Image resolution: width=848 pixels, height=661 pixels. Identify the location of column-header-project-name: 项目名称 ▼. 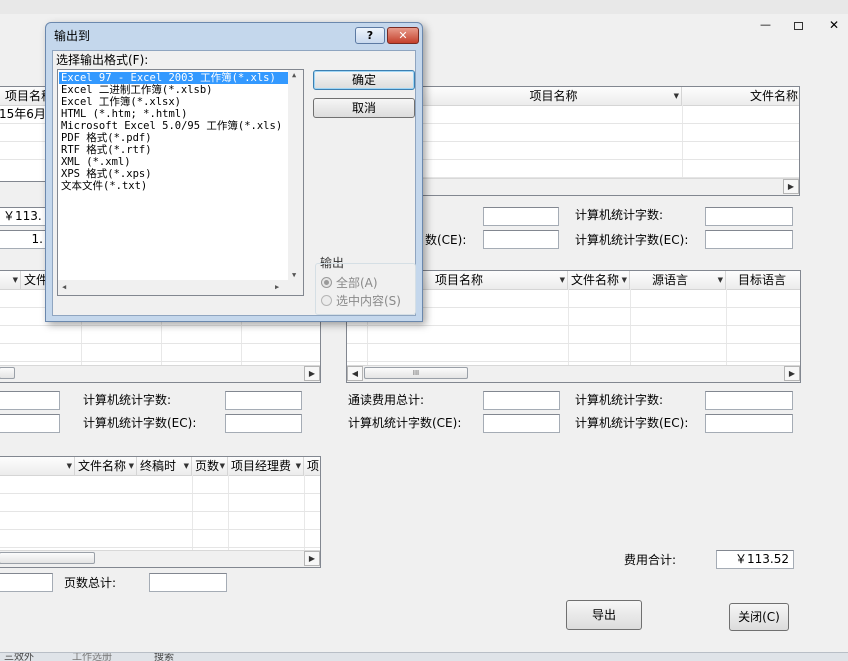
(552, 96).